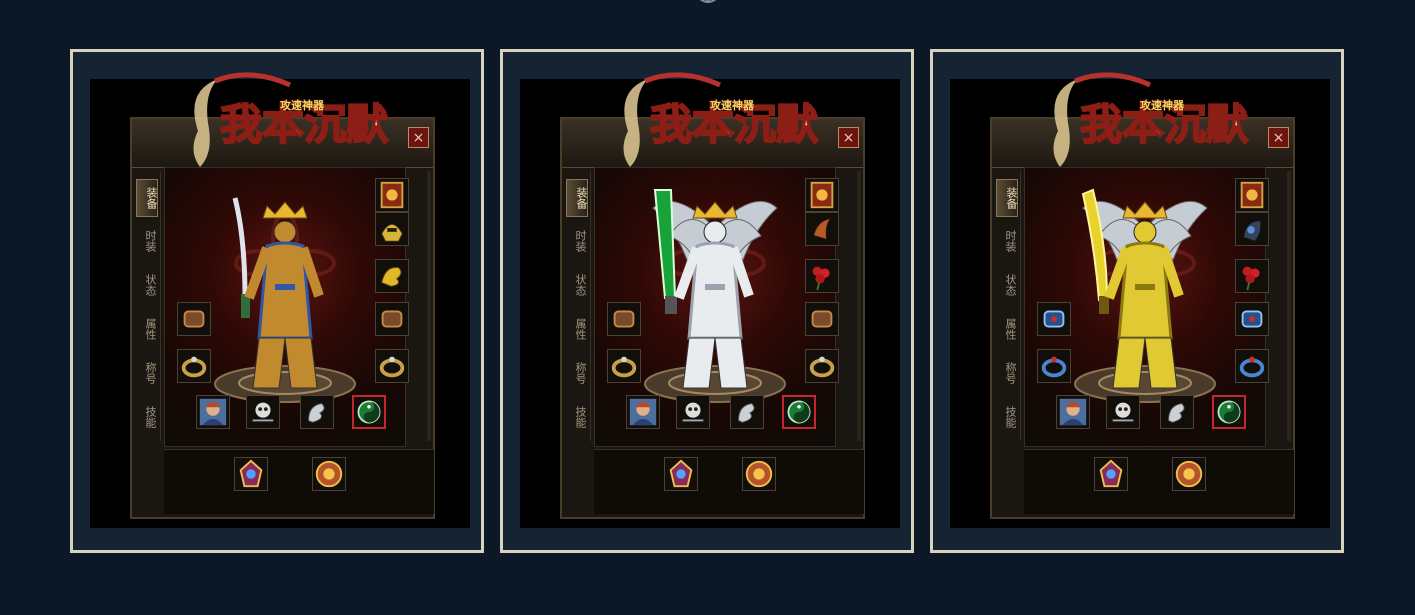 This screenshot has width=1415, height=615. Describe the element at coordinates (291, 119) in the screenshot. I see `game-logo: 我本沉默` at that location.